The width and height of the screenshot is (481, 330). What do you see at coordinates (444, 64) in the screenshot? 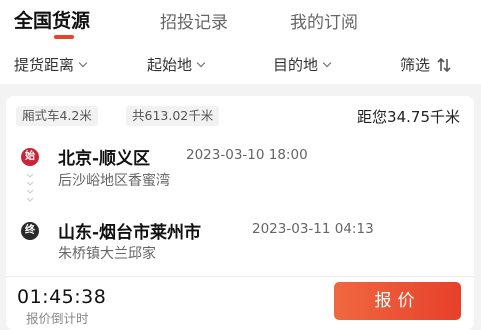
I see `sort-icon` at bounding box center [444, 64].